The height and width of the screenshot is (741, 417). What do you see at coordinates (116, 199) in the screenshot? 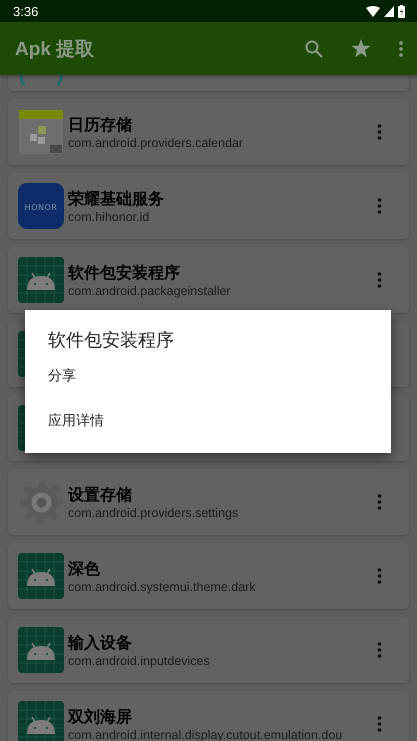
I see `app-name: 荣耀基础服务` at bounding box center [116, 199].